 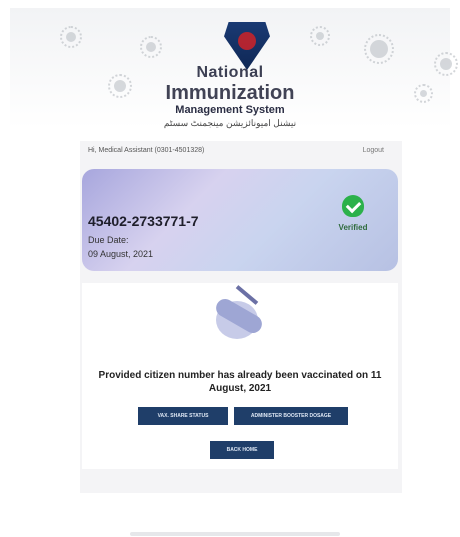 I want to click on footer-text, so click(x=235, y=534).